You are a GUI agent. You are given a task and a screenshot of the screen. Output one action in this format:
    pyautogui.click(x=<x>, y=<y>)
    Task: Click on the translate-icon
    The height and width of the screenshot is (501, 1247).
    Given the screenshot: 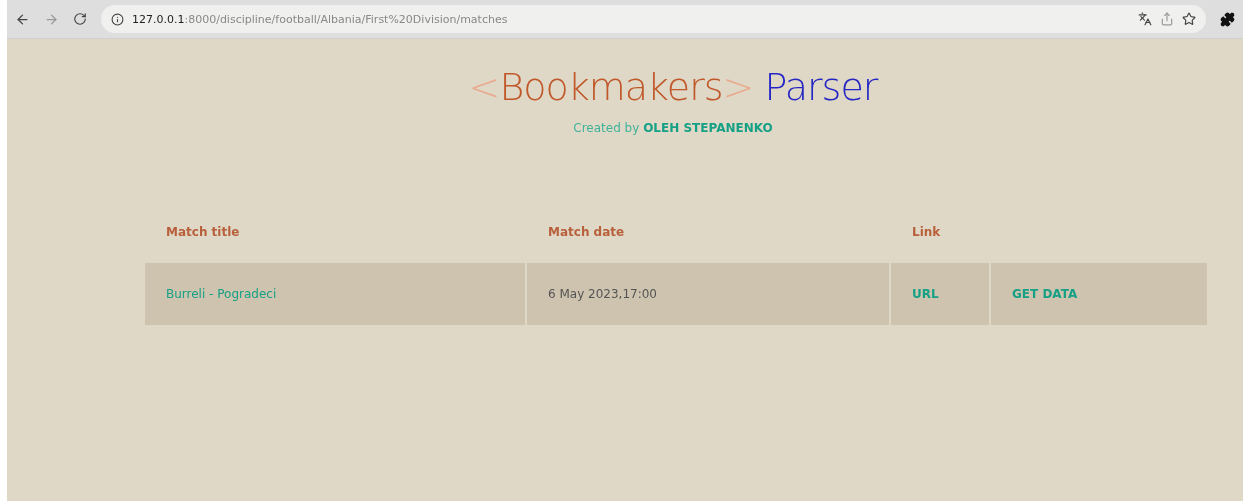 What is the action you would take?
    pyautogui.click(x=1145, y=19)
    